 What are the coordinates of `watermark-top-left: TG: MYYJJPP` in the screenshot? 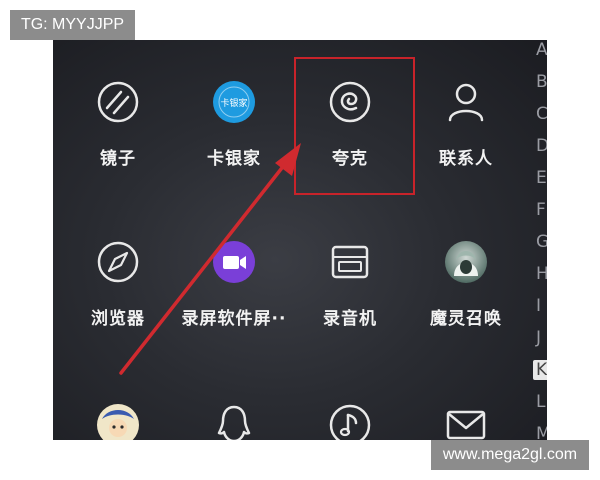 It's located at (72, 25).